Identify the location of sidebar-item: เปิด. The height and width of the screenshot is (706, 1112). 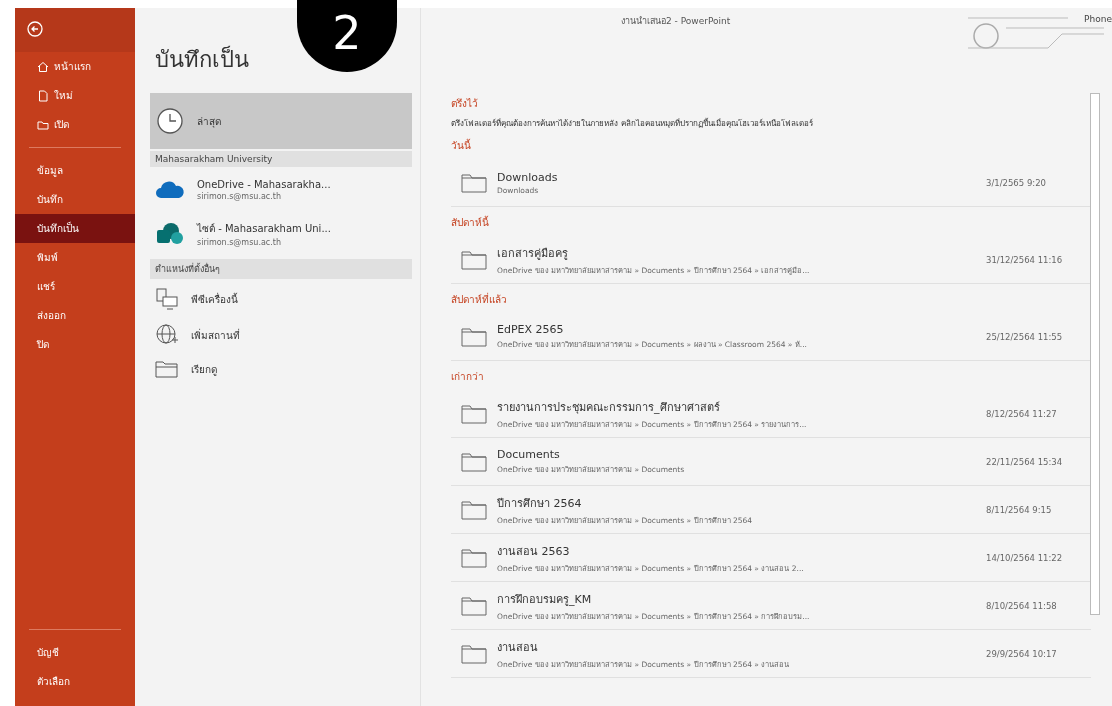
(75, 124).